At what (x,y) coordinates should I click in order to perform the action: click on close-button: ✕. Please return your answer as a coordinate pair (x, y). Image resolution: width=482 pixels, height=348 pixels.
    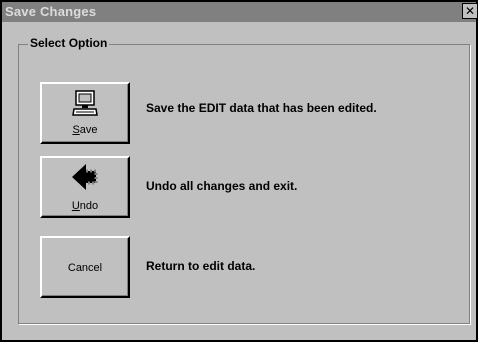
    Looking at the image, I should click on (470, 11).